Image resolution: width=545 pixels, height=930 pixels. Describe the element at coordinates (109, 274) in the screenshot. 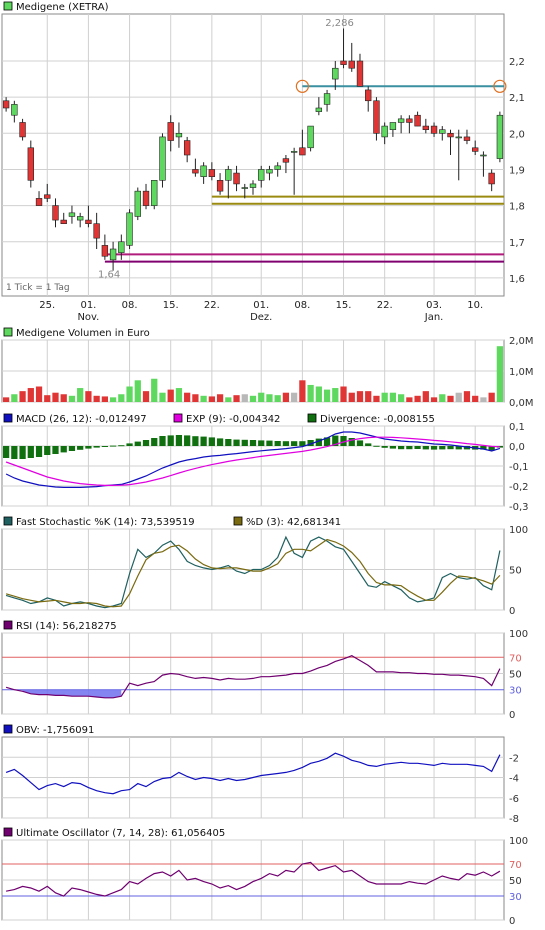

I see `price-extreme-label: 1,64` at that location.